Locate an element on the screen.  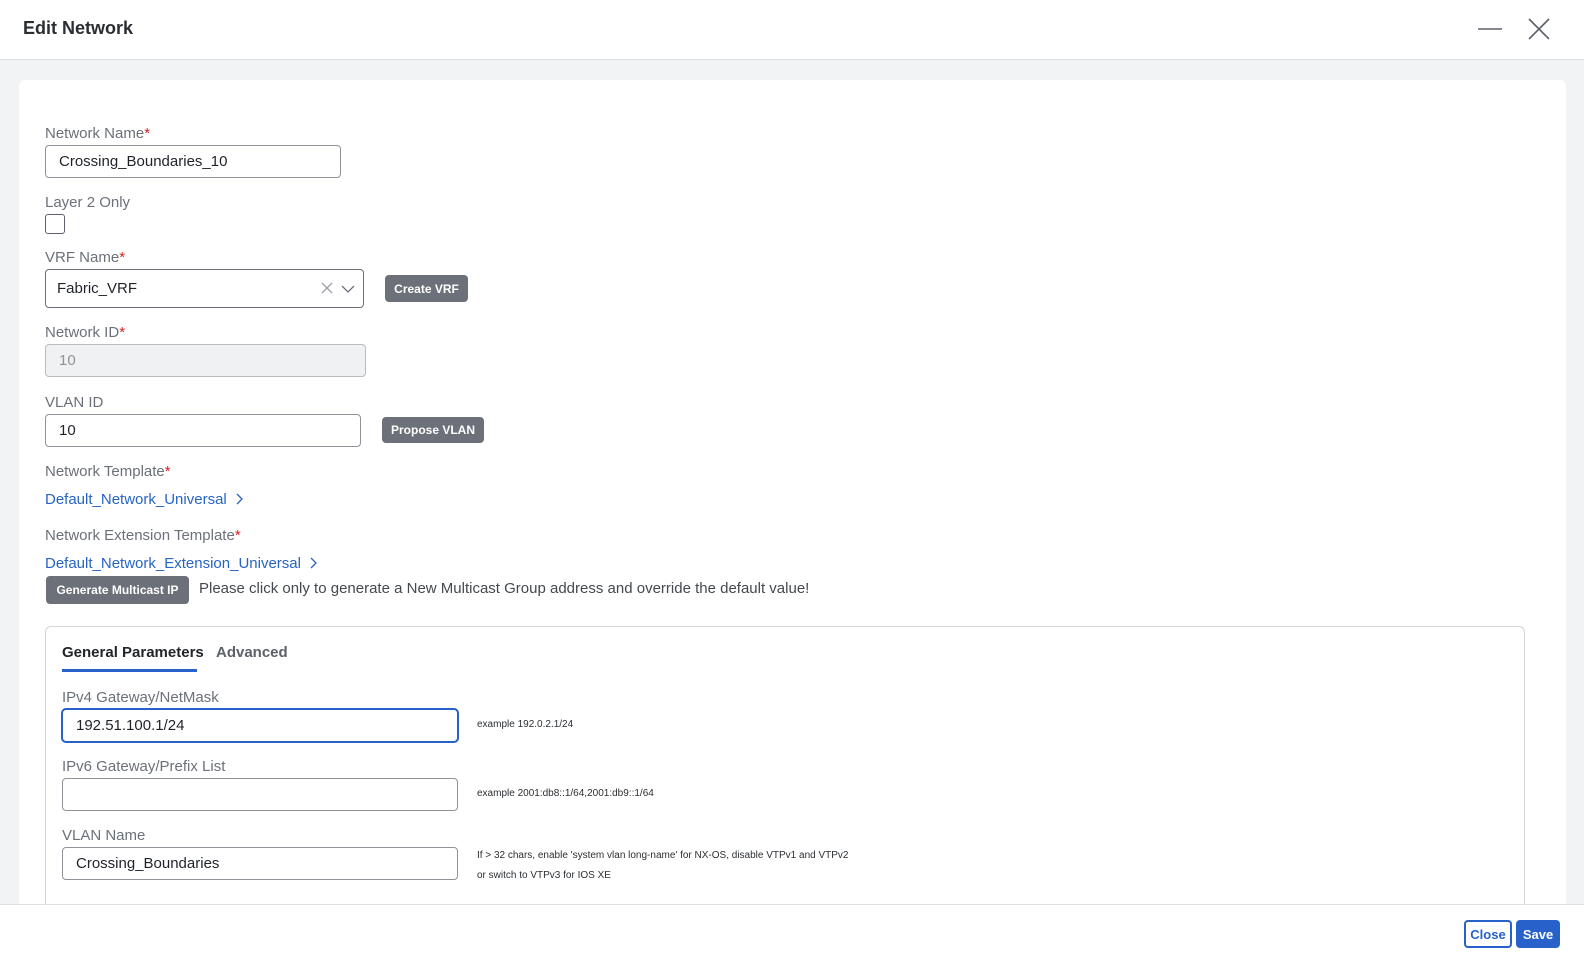
network-id-input is located at coordinates (205, 360).